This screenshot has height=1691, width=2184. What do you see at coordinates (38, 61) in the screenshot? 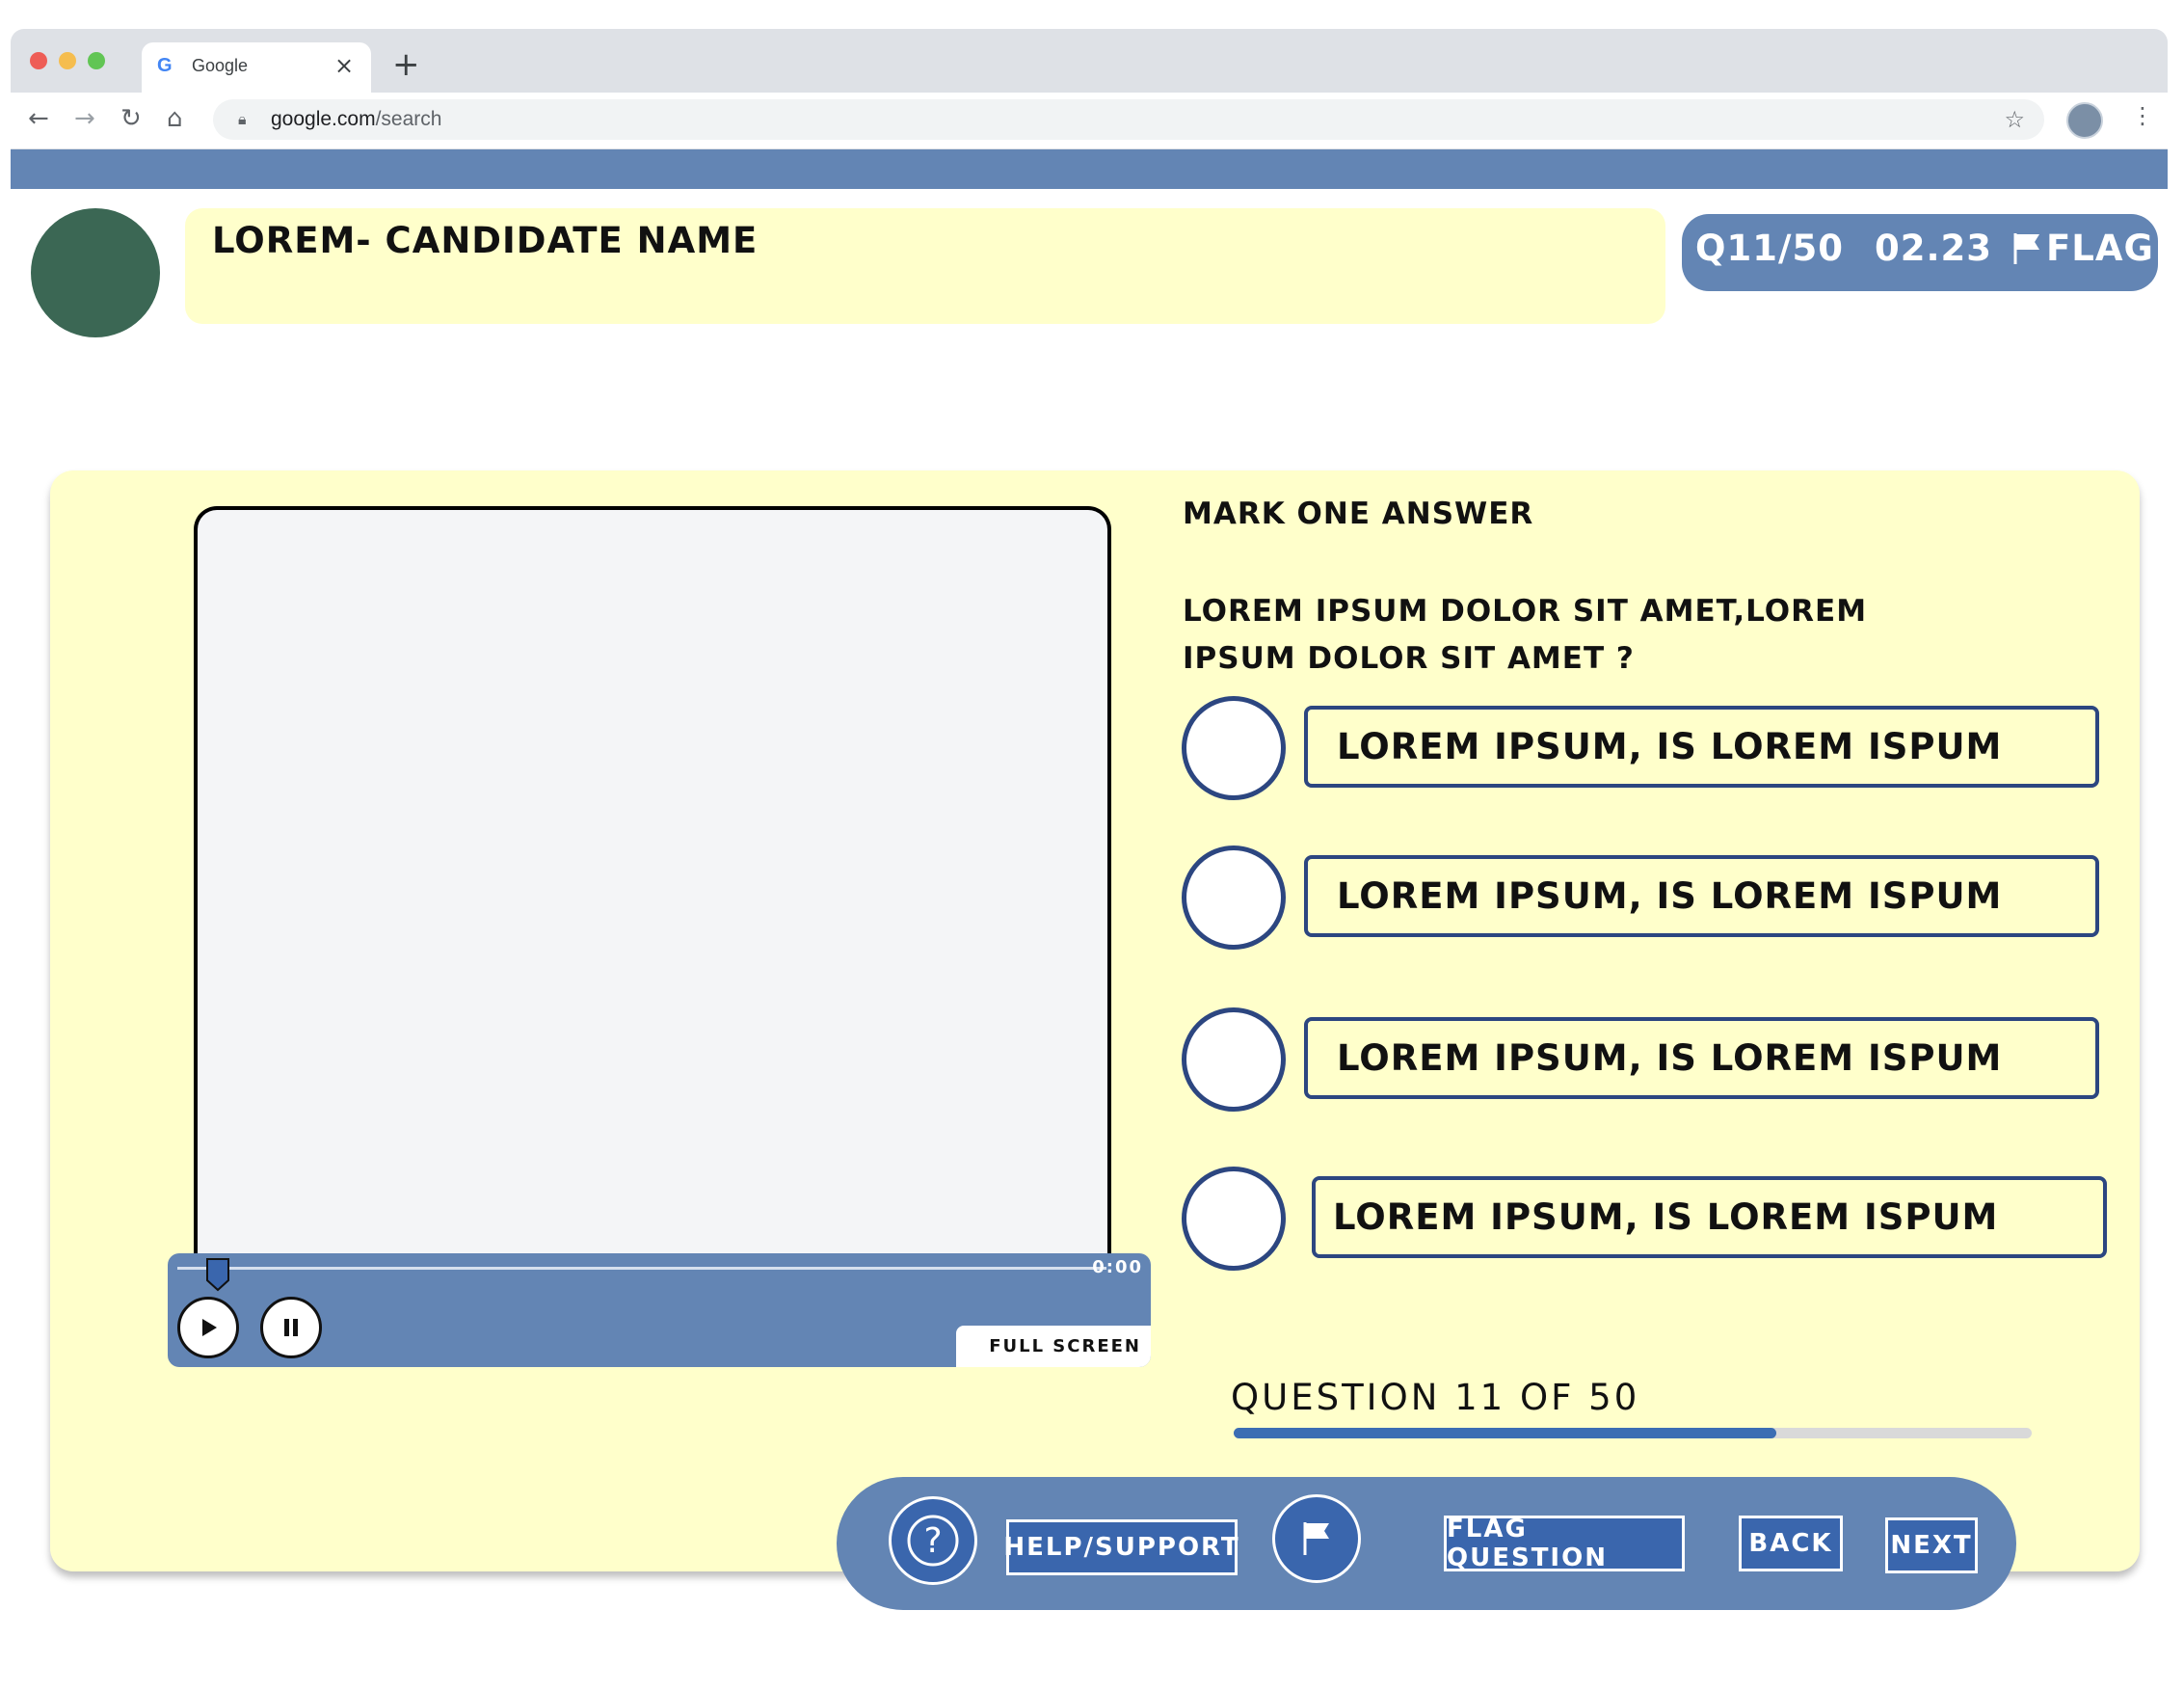
I see `close-window-button` at bounding box center [38, 61].